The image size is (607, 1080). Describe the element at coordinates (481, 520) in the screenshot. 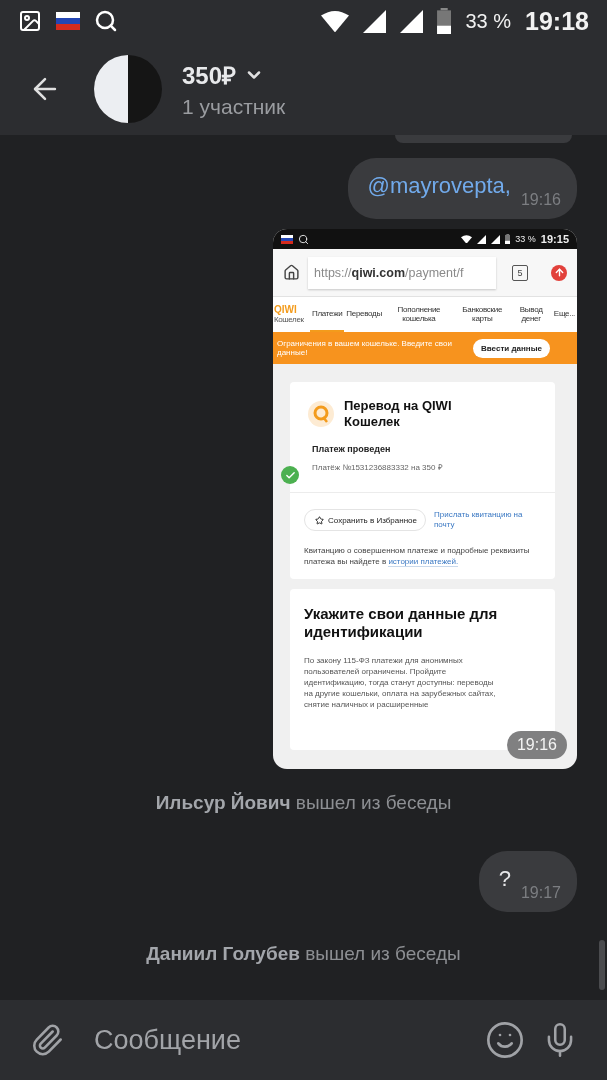

I see `send-receipt-link: Прислать квитанцию на почту` at that location.